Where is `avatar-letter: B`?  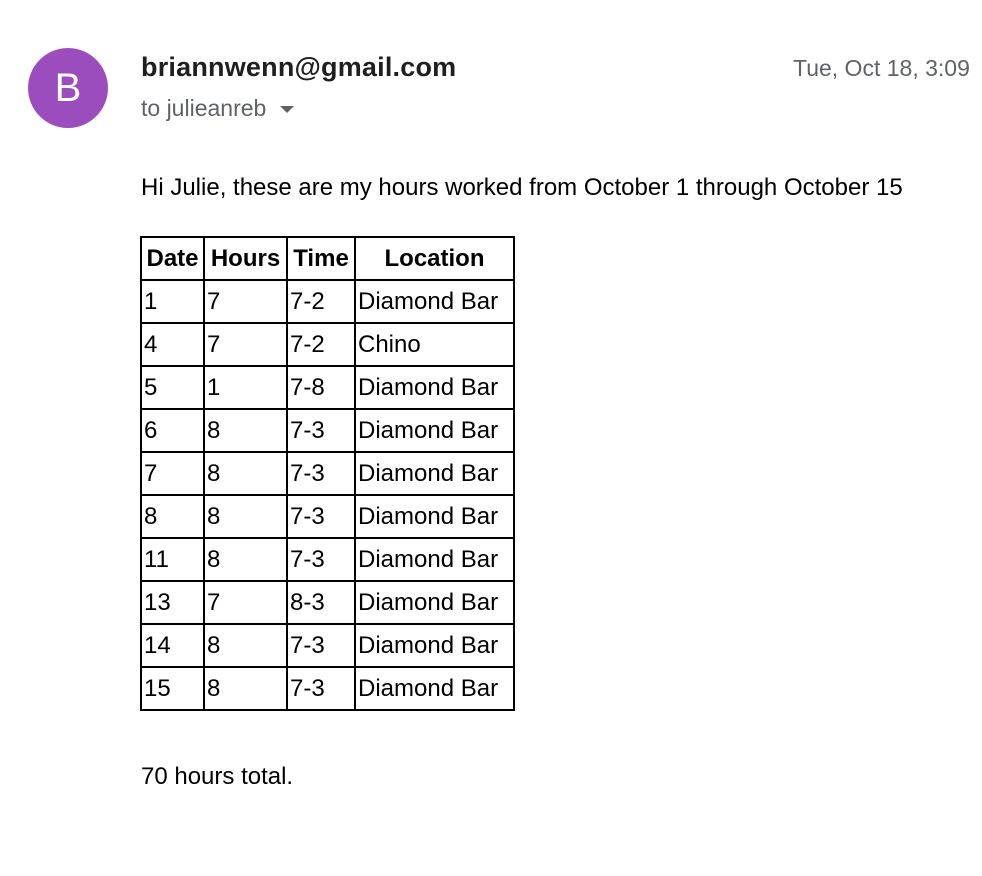
avatar-letter: B is located at coordinates (68, 87).